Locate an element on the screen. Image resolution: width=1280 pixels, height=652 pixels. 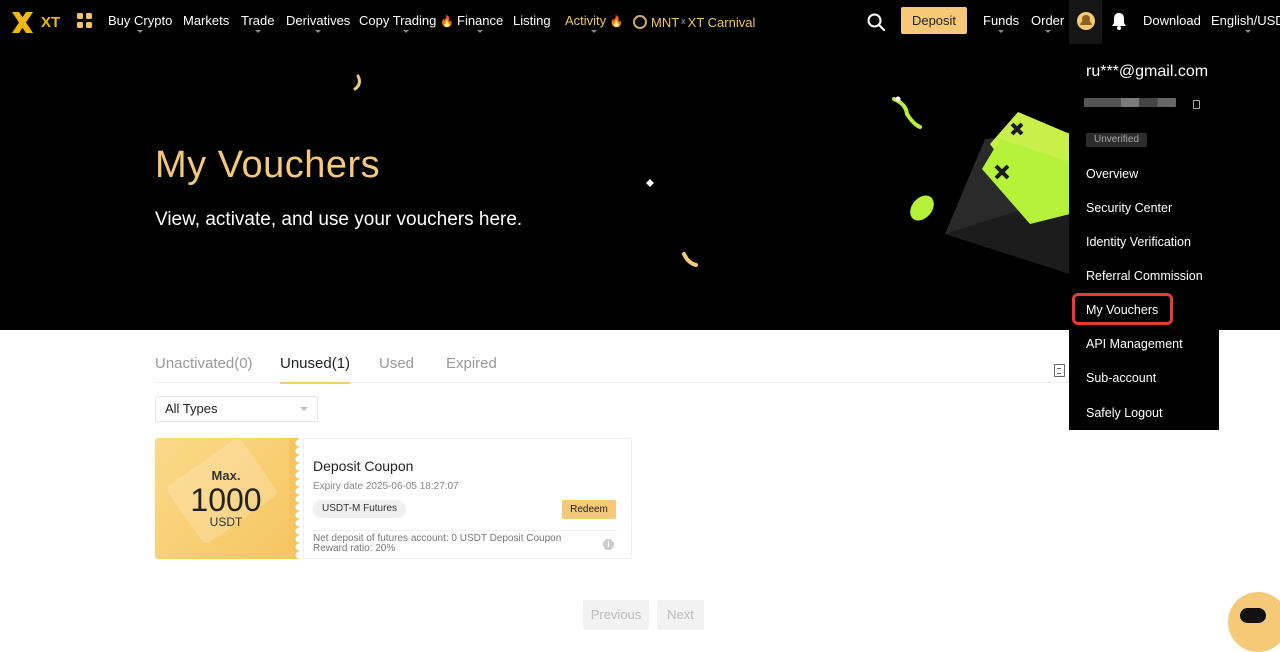
search-icon is located at coordinates (876, 22).